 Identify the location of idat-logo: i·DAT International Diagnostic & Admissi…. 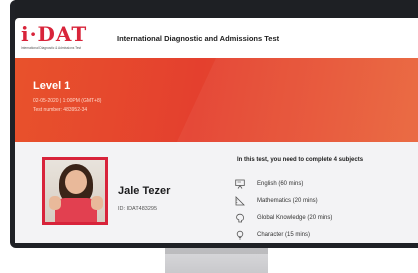
(63, 38).